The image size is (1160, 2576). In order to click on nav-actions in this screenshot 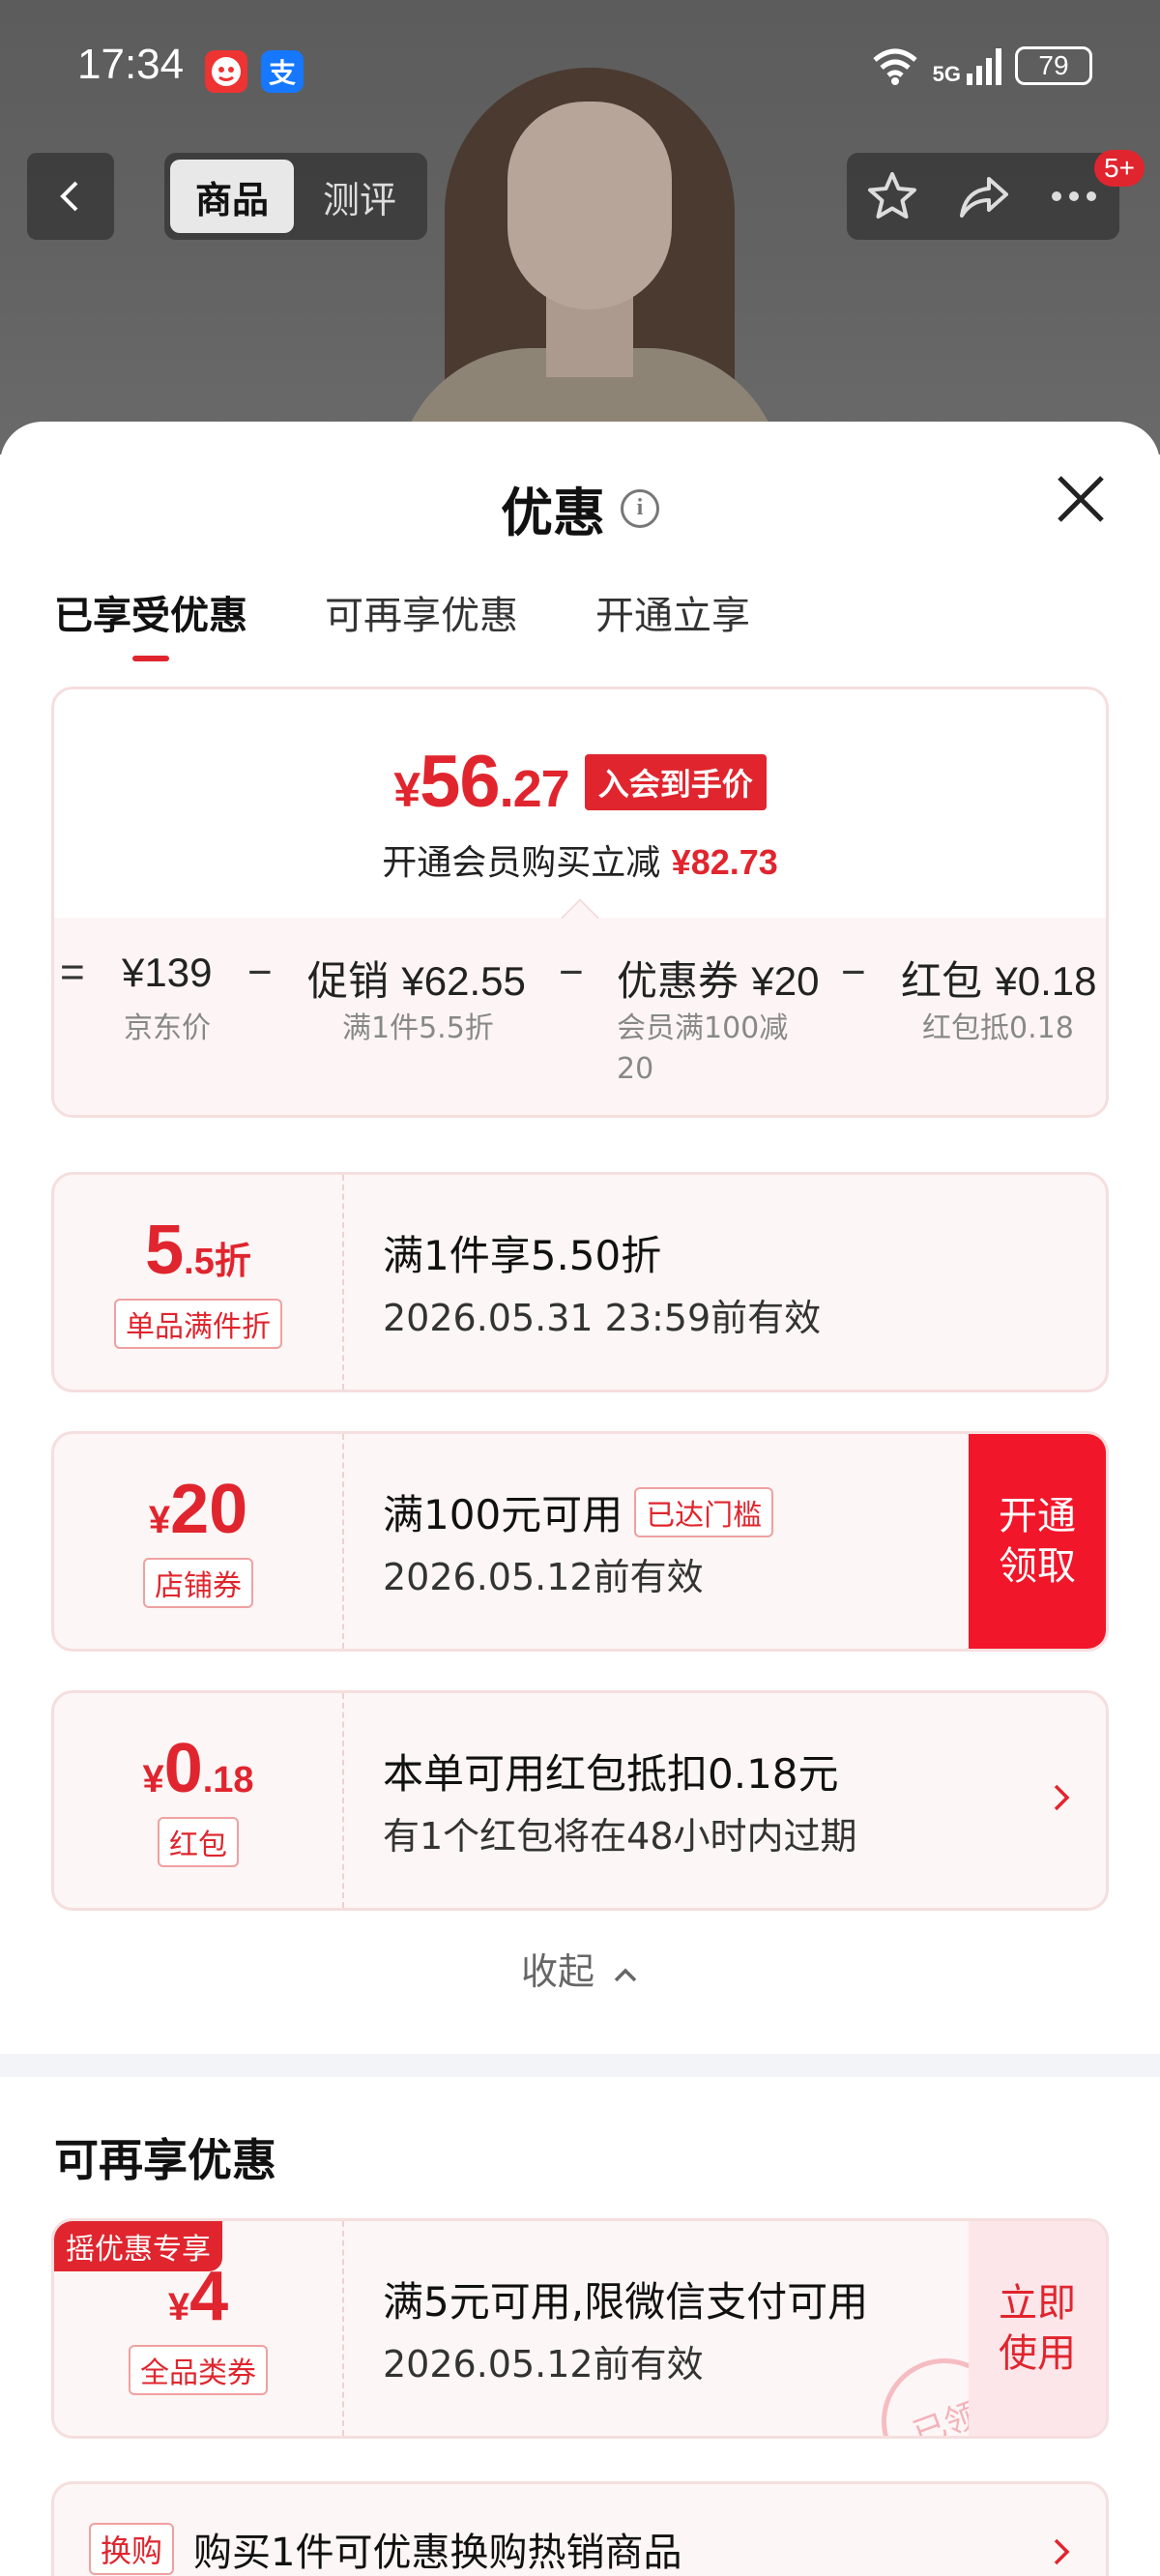, I will do `click(983, 196)`.